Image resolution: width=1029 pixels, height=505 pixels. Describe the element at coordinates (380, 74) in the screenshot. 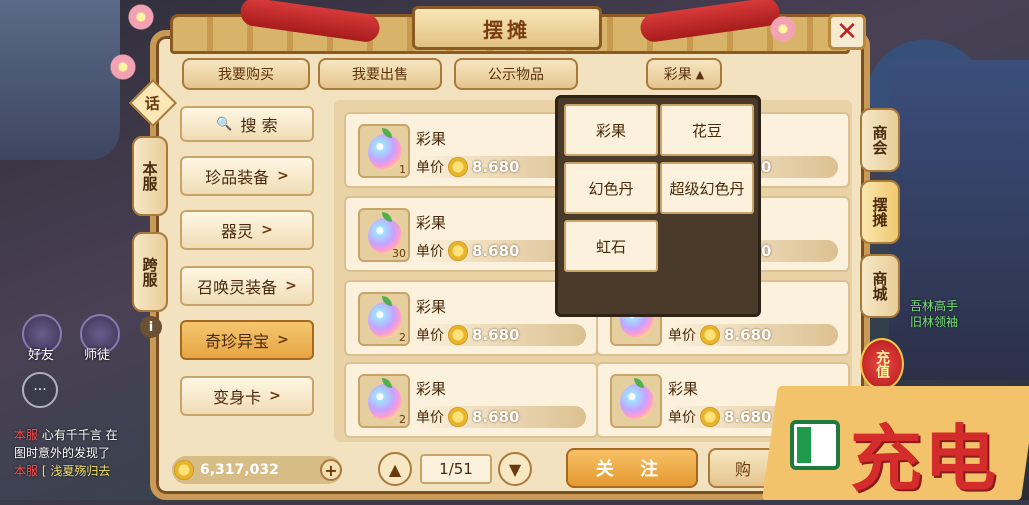

I see `tab-sell: 我要出售` at that location.